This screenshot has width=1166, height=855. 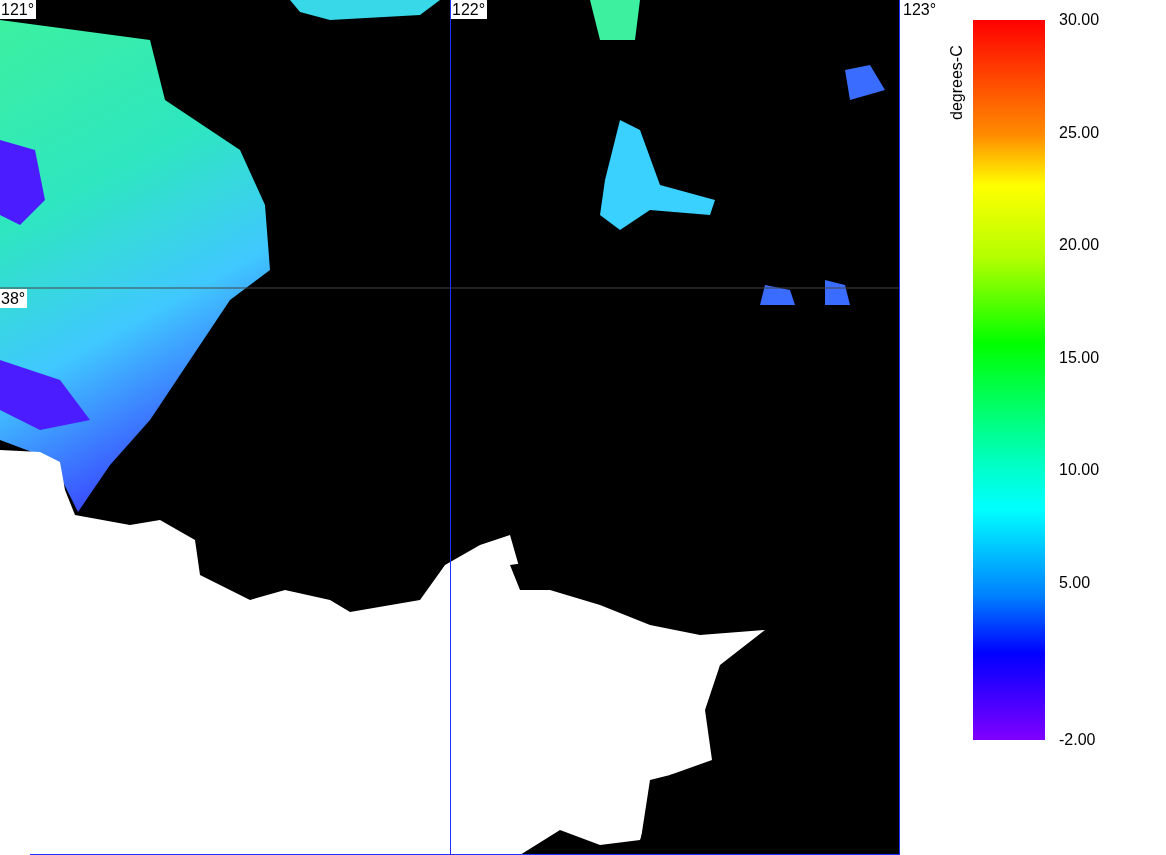 What do you see at coordinates (1079, 20) in the screenshot?
I see `scale-tick-label: 30.00` at bounding box center [1079, 20].